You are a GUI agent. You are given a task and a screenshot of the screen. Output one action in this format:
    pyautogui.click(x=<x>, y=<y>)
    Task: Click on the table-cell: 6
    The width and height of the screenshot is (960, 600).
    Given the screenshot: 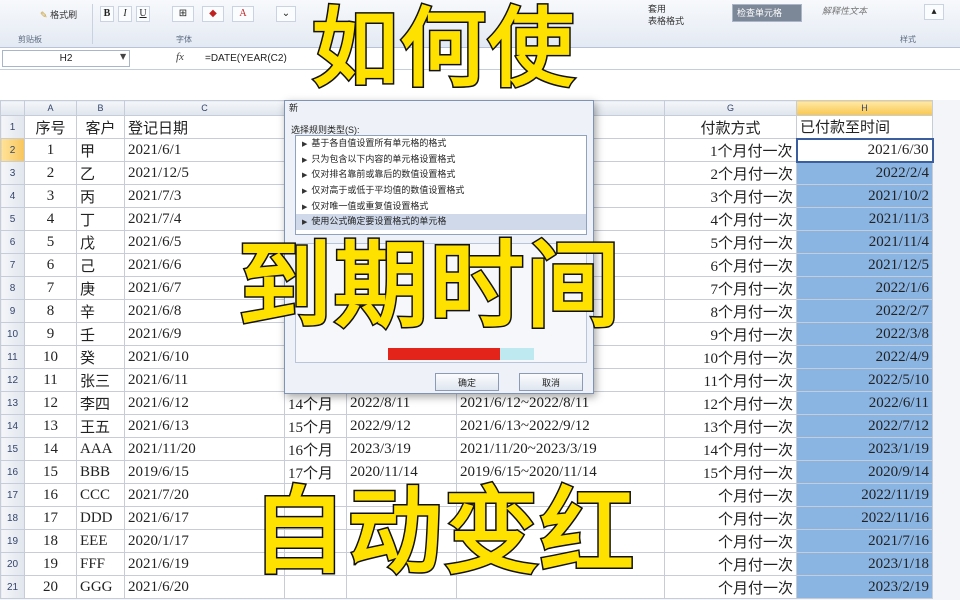 What is the action you would take?
    pyautogui.click(x=50, y=265)
    